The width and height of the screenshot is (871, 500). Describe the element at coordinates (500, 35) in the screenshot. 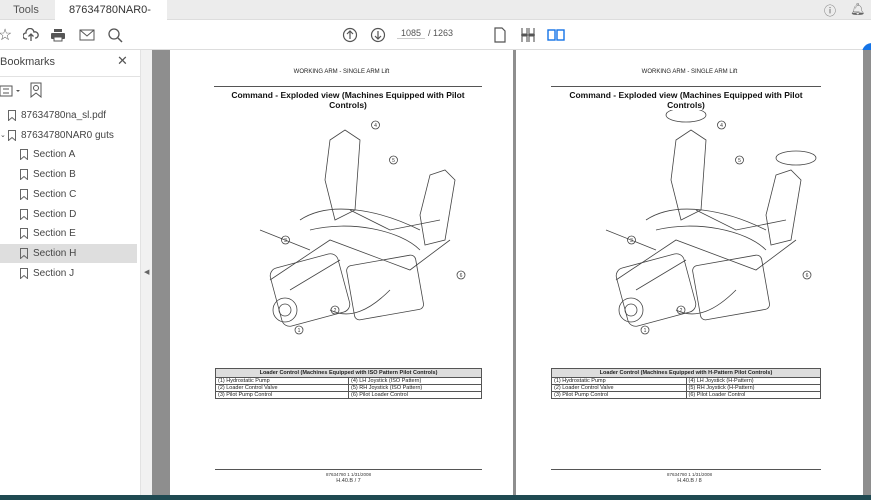

I see `single-page-icon` at that location.